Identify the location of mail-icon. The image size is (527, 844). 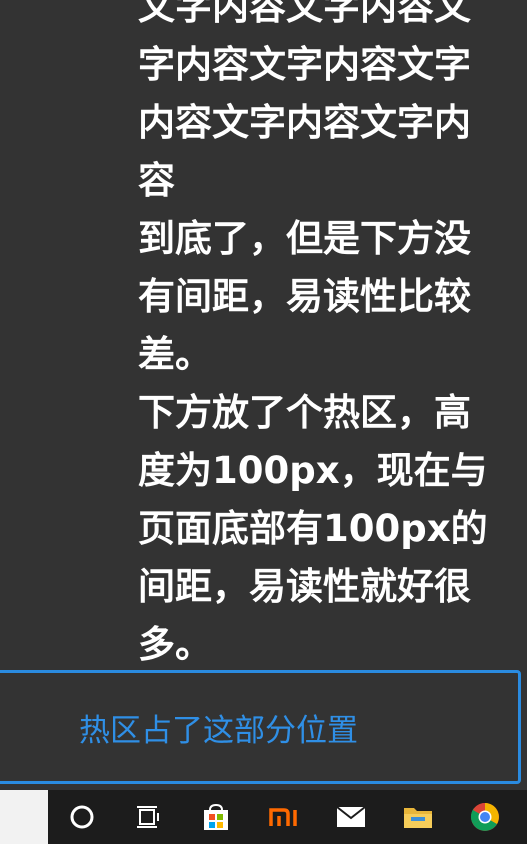
(351, 817).